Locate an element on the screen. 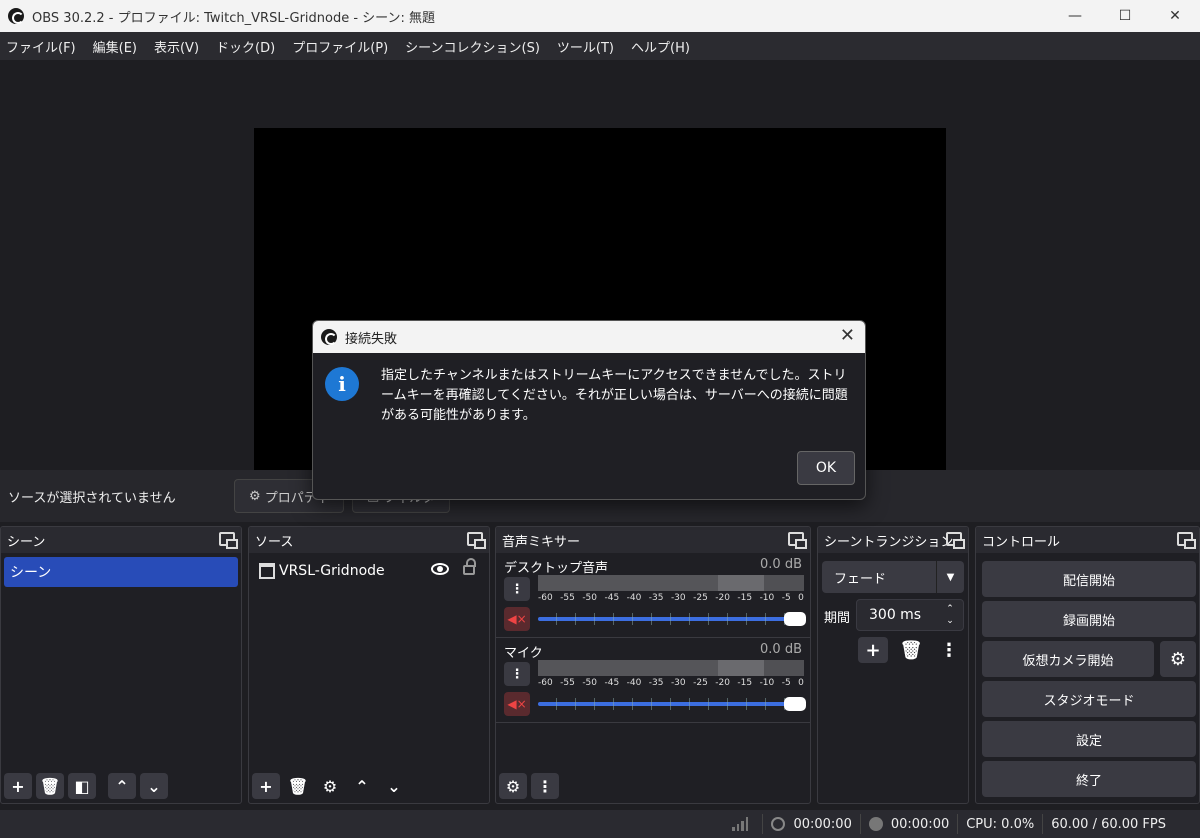 The width and height of the screenshot is (1200, 838). channel-name: デスクトップ音声 is located at coordinates (556, 568).